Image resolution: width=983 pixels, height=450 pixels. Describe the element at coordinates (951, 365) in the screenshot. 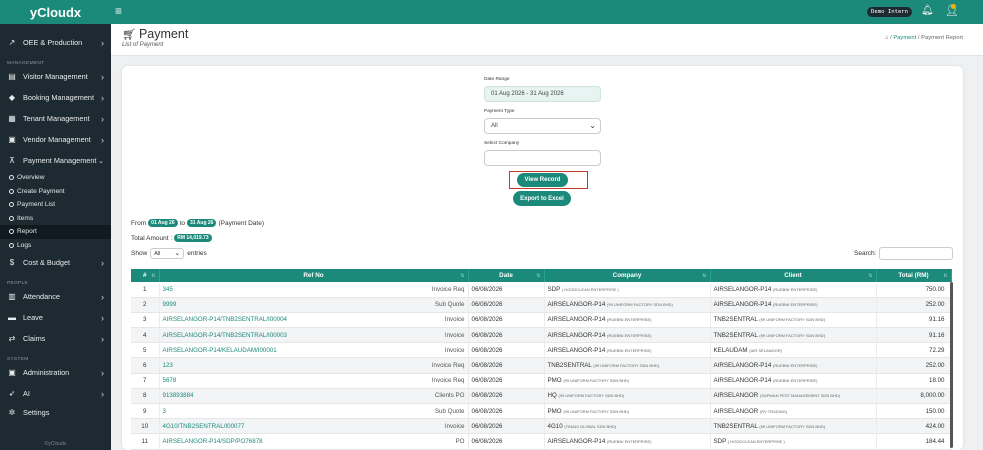

I see `table-scrollbar` at that location.